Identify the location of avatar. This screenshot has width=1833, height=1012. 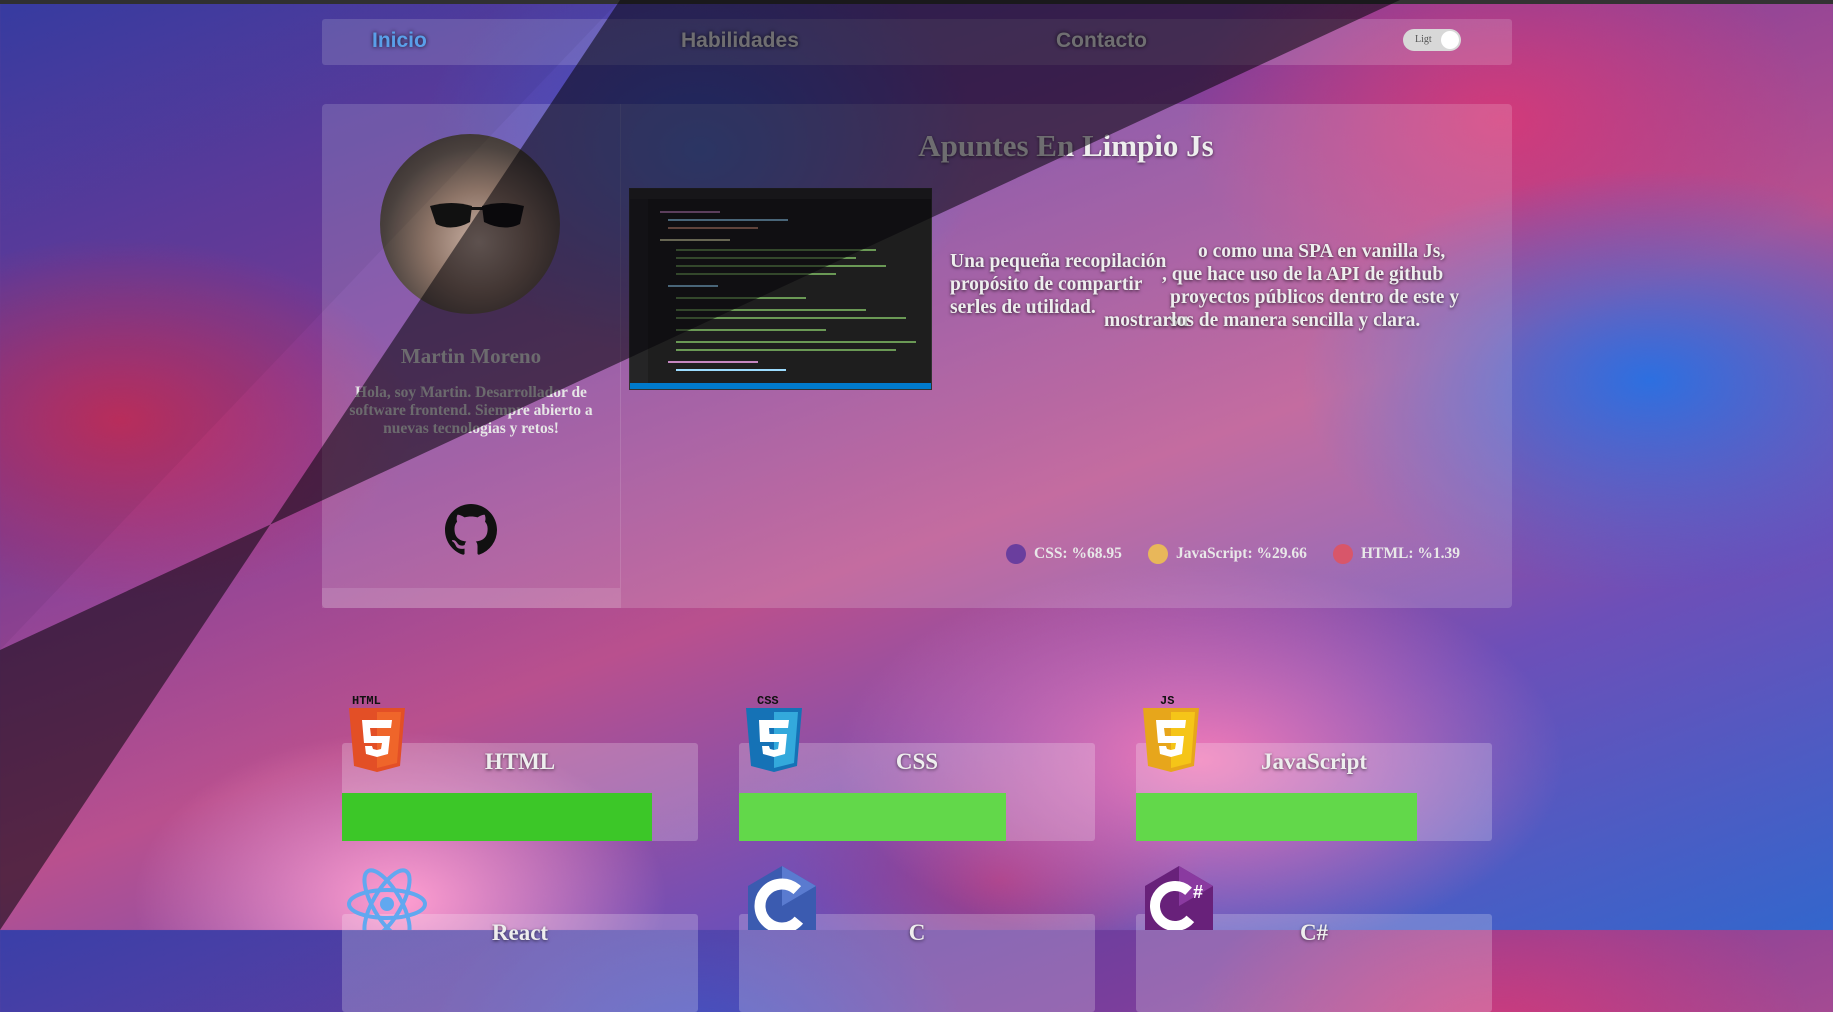
(470, 224).